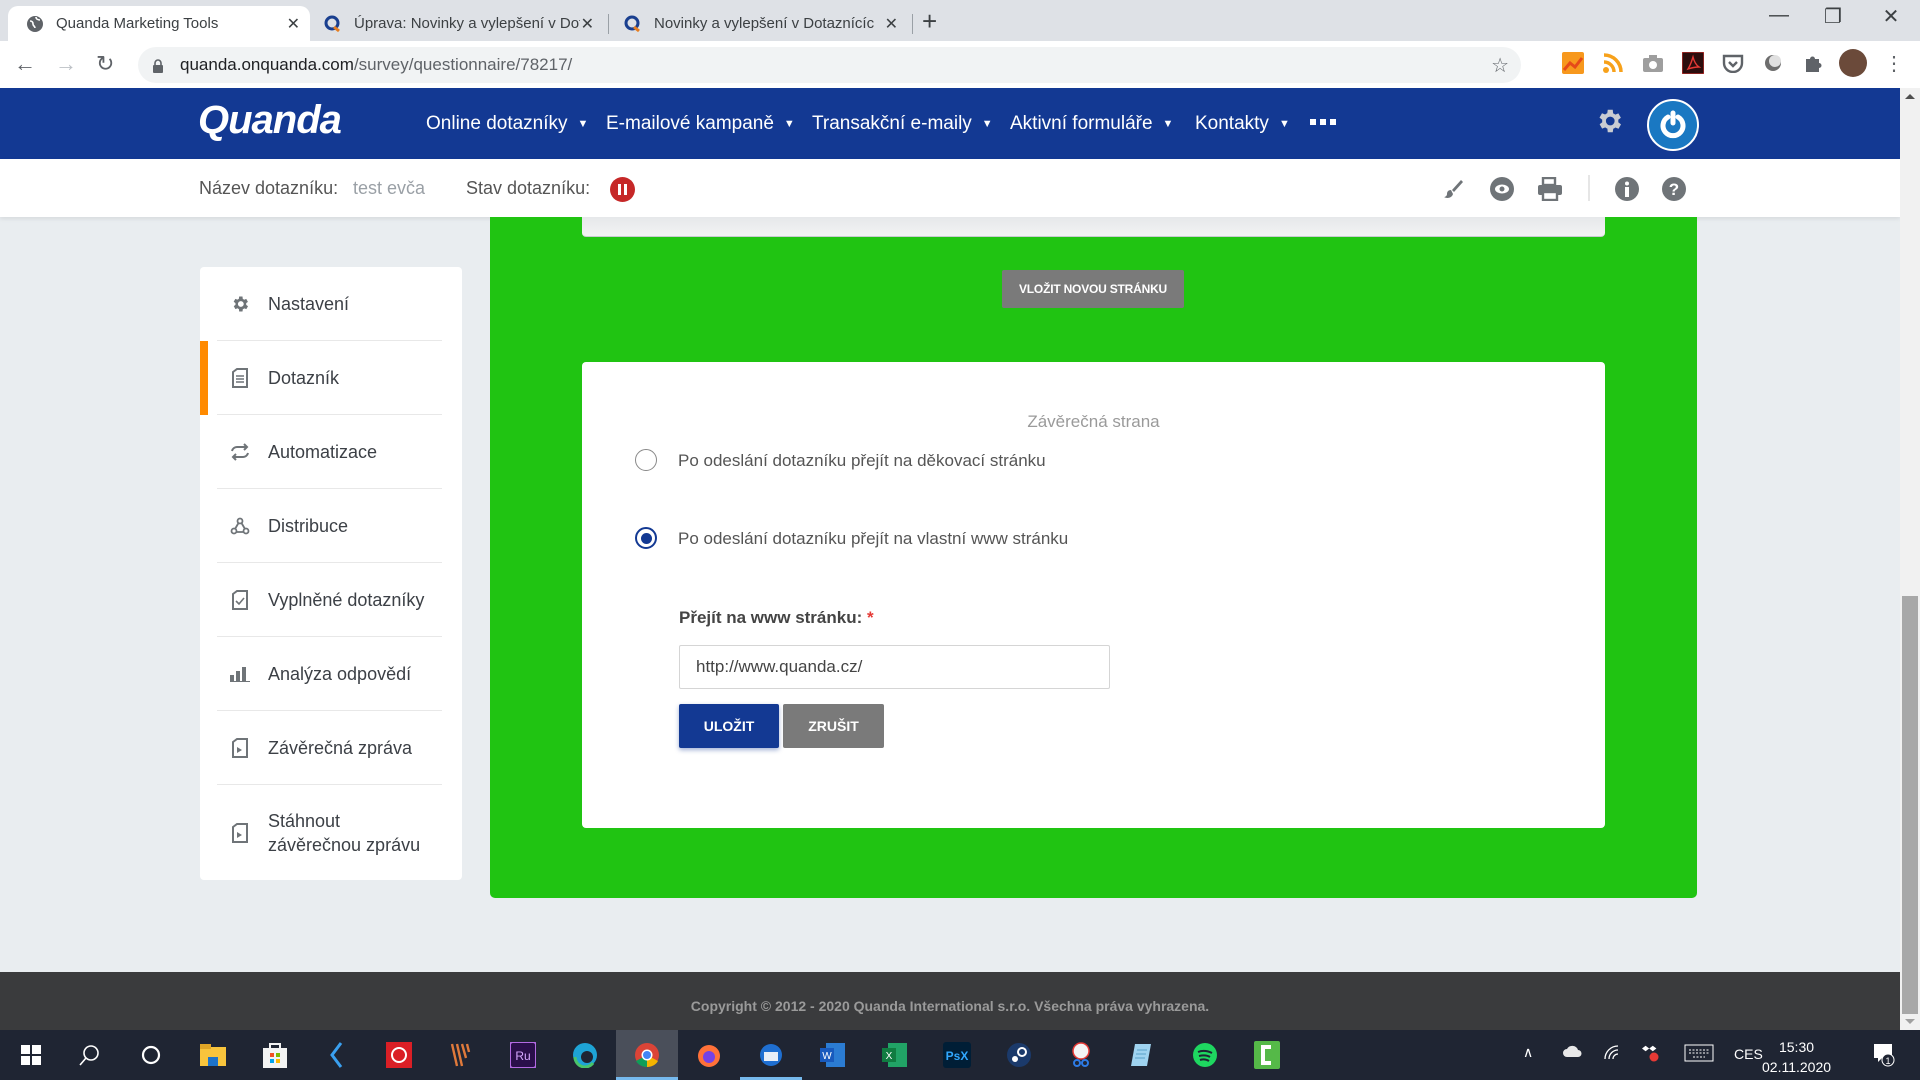 The height and width of the screenshot is (1080, 1920). What do you see at coordinates (204, 378) in the screenshot?
I see `active-item-indicator` at bounding box center [204, 378].